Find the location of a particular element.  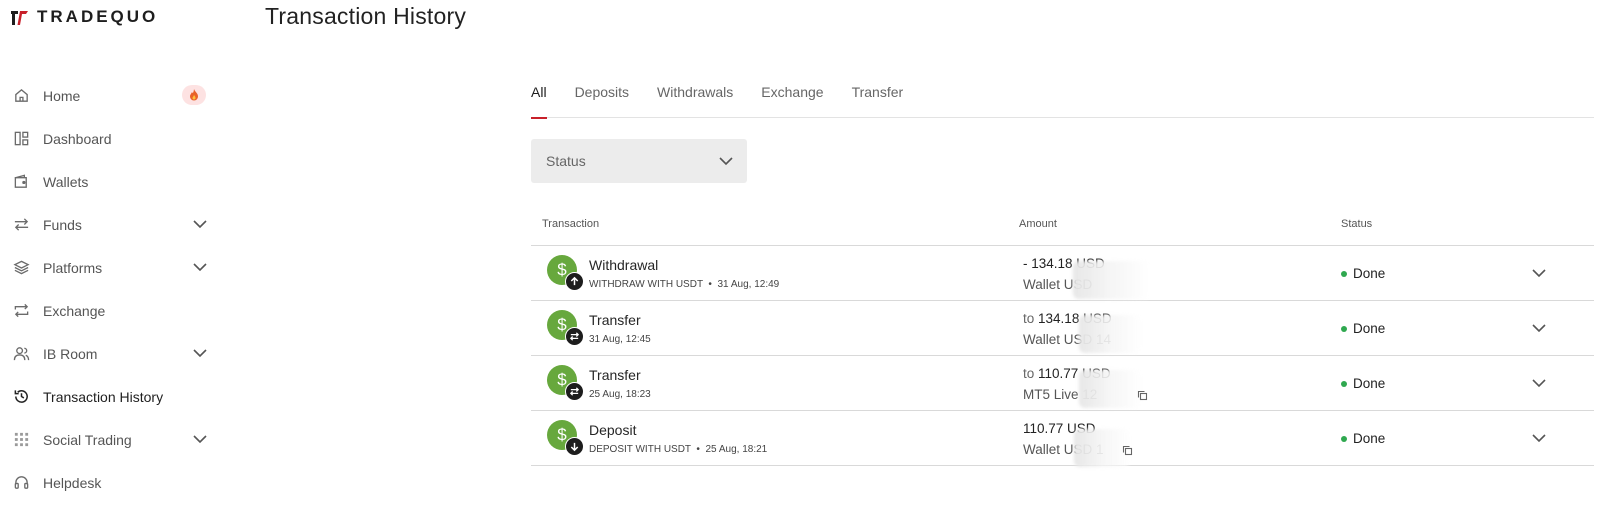

page-title: Transaction History is located at coordinates (366, 16).